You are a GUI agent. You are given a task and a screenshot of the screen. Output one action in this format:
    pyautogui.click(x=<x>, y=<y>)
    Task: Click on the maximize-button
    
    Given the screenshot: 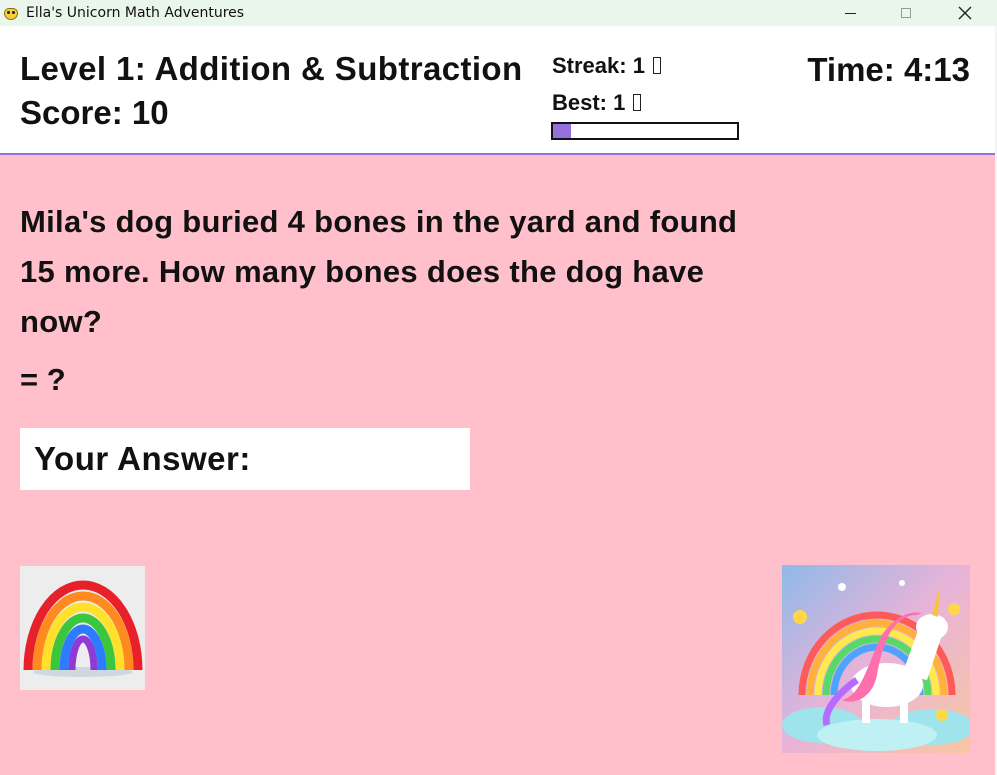 What is the action you would take?
    pyautogui.click(x=906, y=13)
    